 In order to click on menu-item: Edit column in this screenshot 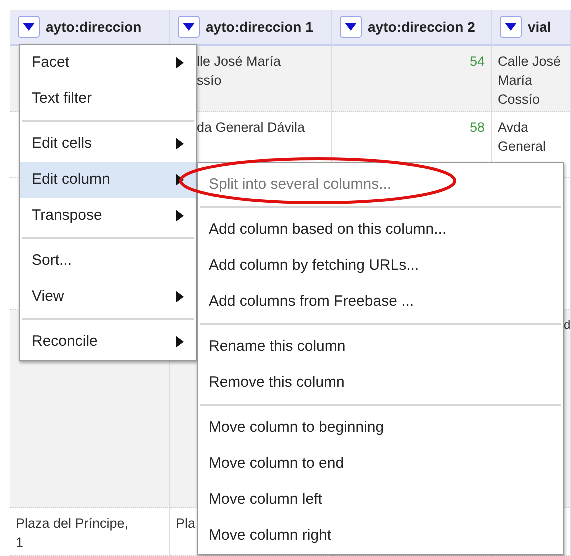, I will do `click(108, 180)`.